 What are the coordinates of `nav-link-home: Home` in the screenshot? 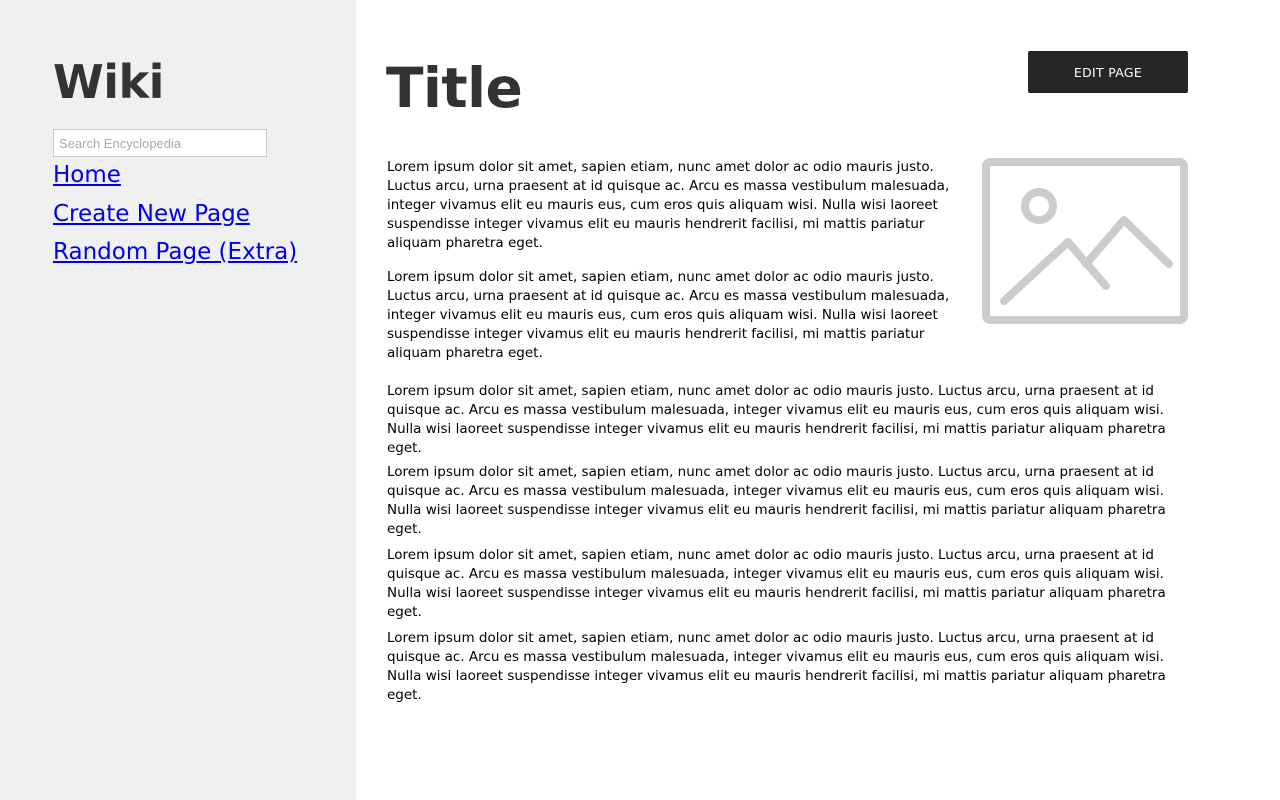 It's located at (175, 175).